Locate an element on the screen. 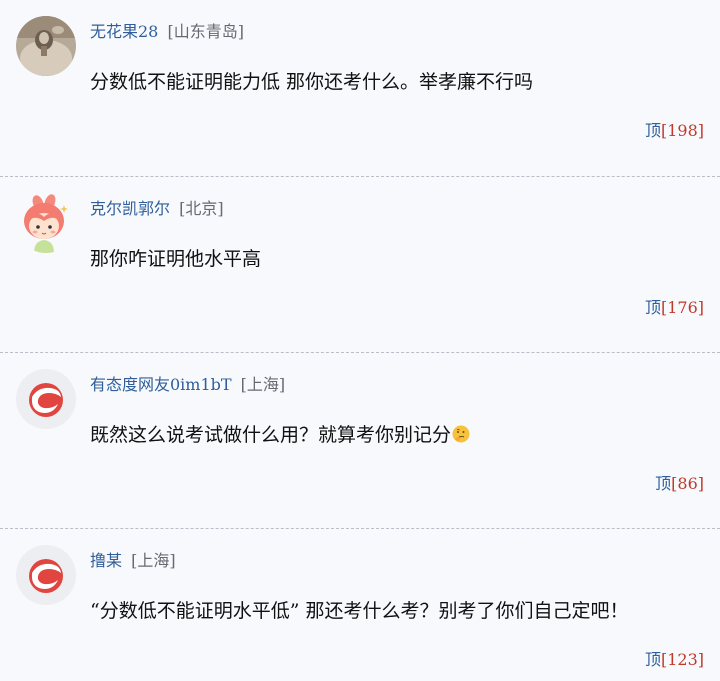  username-link: 撸某 is located at coordinates (106, 560).